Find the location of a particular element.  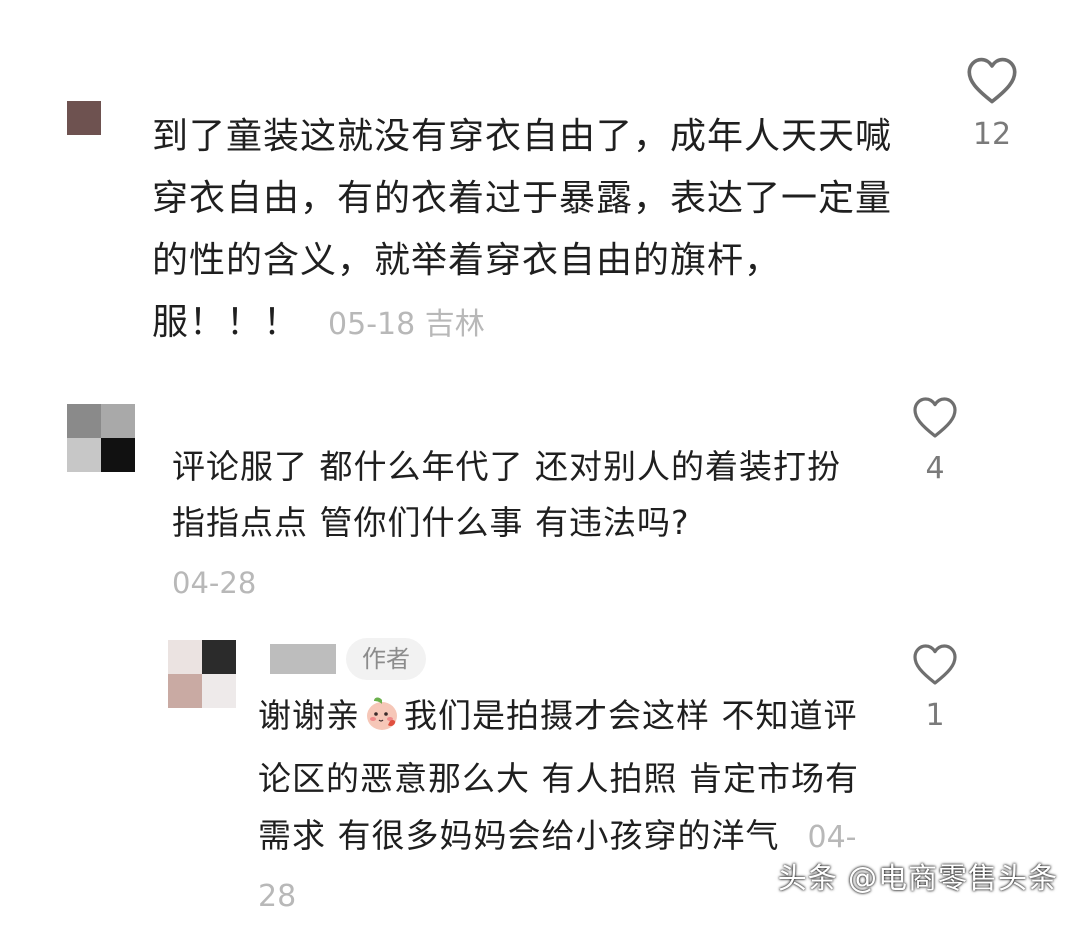

comment-meta: 04-28 is located at coordinates (214, 583).